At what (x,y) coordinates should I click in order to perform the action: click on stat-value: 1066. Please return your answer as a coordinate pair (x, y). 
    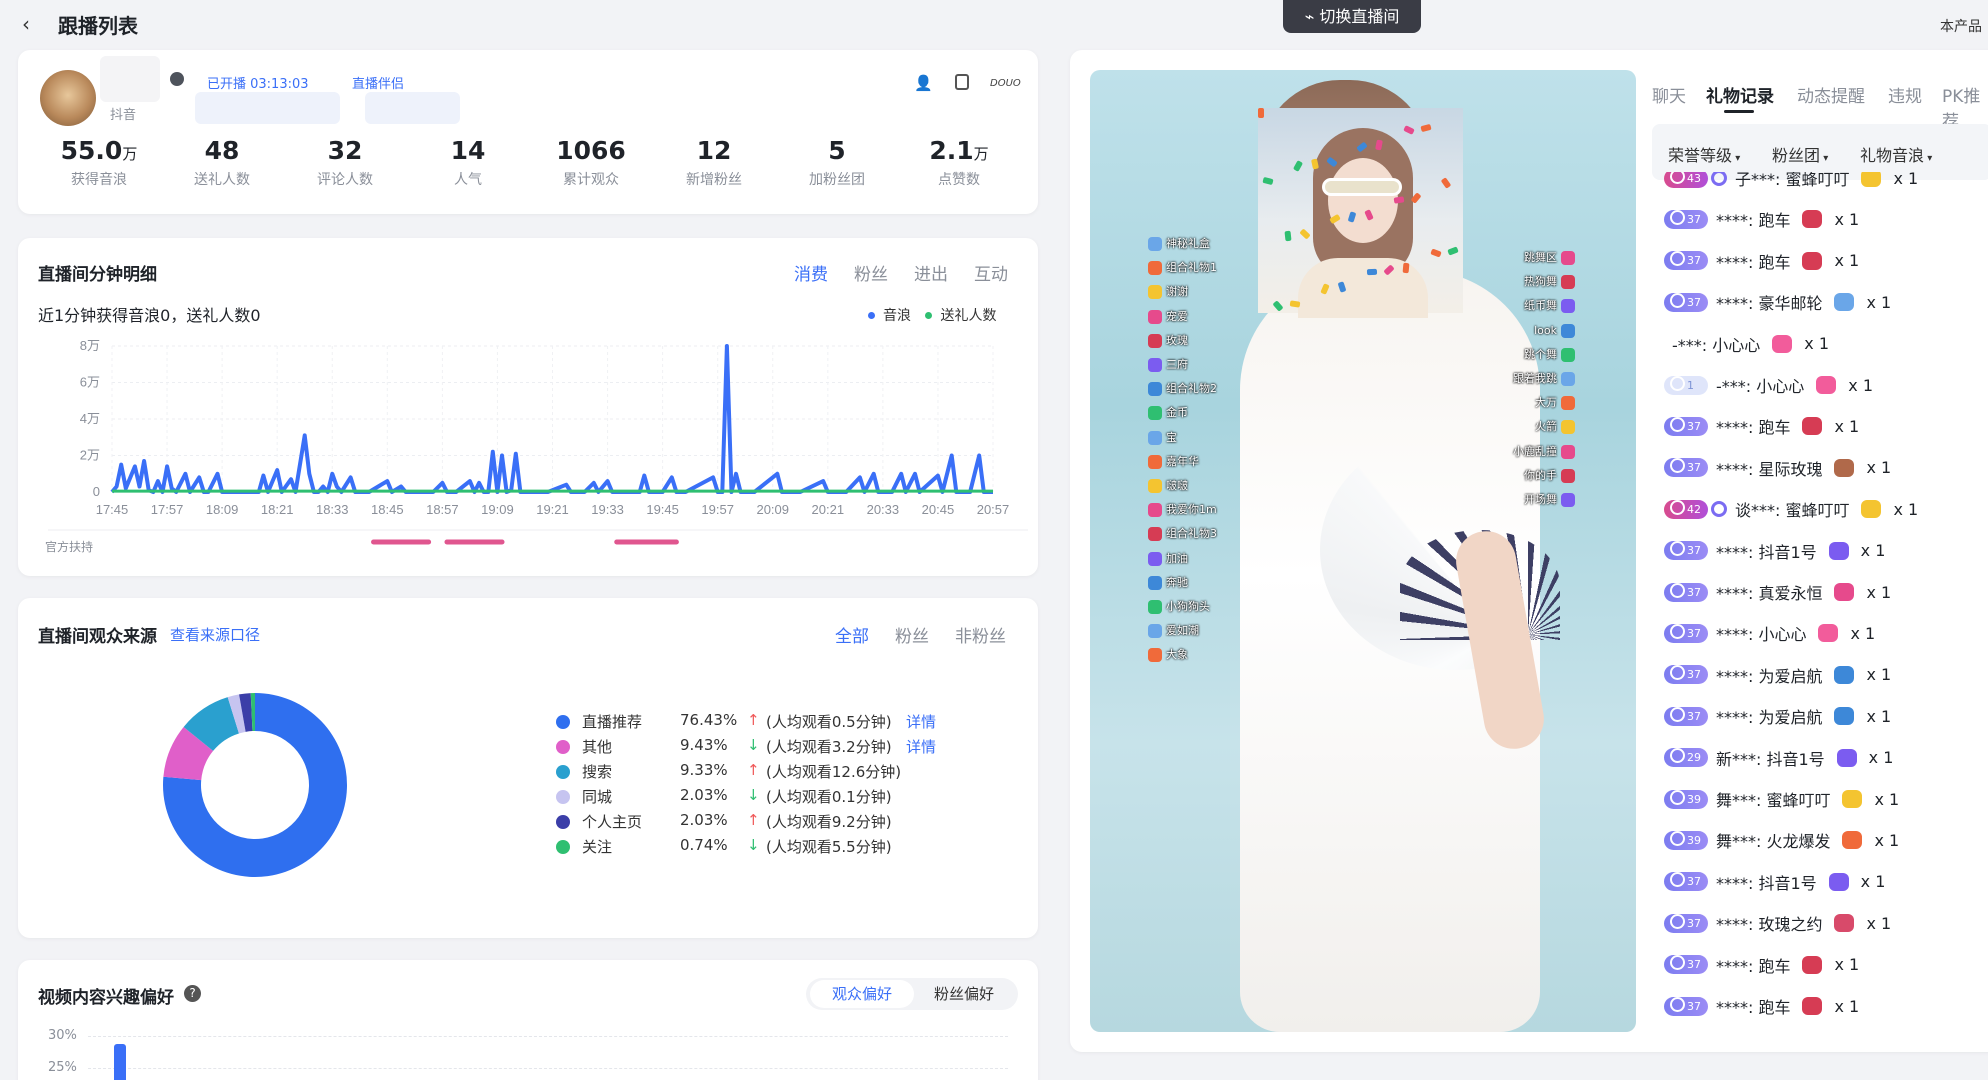
    Looking at the image, I should click on (591, 150).